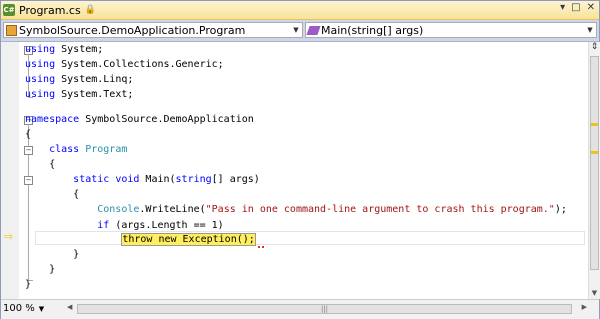 This screenshot has width=600, height=319. I want to click on horizontal-scroll-thumb: |||, so click(324, 309).